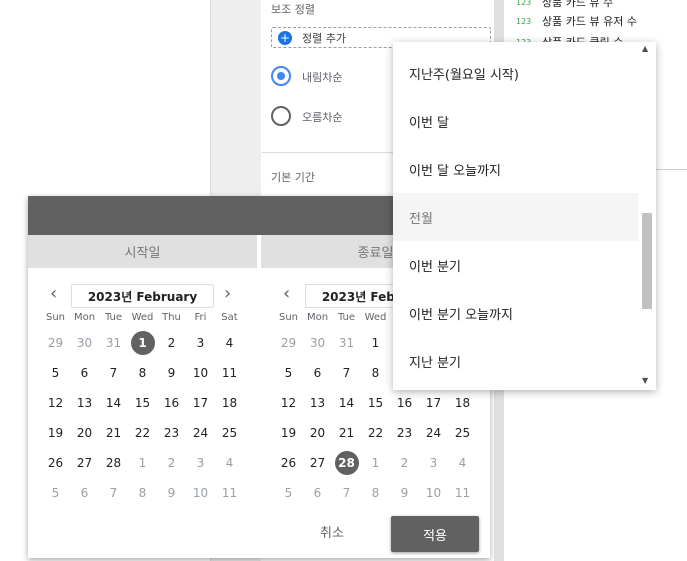 Image resolution: width=687 pixels, height=561 pixels. What do you see at coordinates (515, 169) in the screenshot?
I see `menu-item: 이번 달 오늘까지` at bounding box center [515, 169].